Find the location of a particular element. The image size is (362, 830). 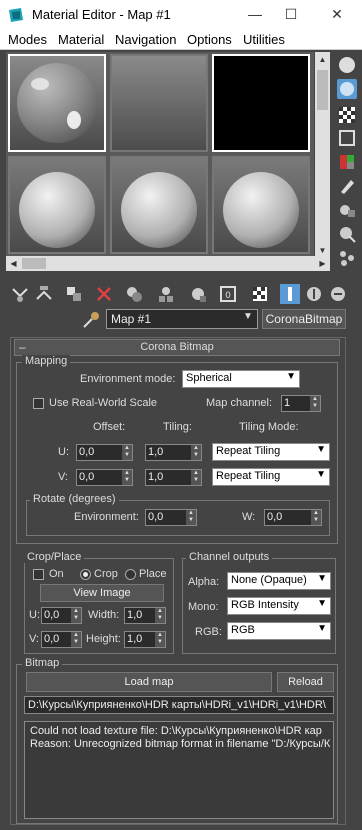

maximize-button: ☐ is located at coordinates (291, 15).